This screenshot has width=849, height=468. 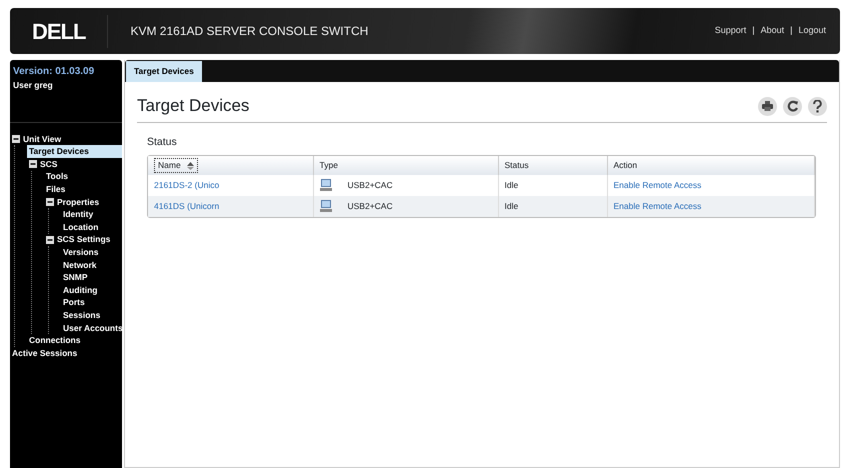 I want to click on help-button, so click(x=817, y=106).